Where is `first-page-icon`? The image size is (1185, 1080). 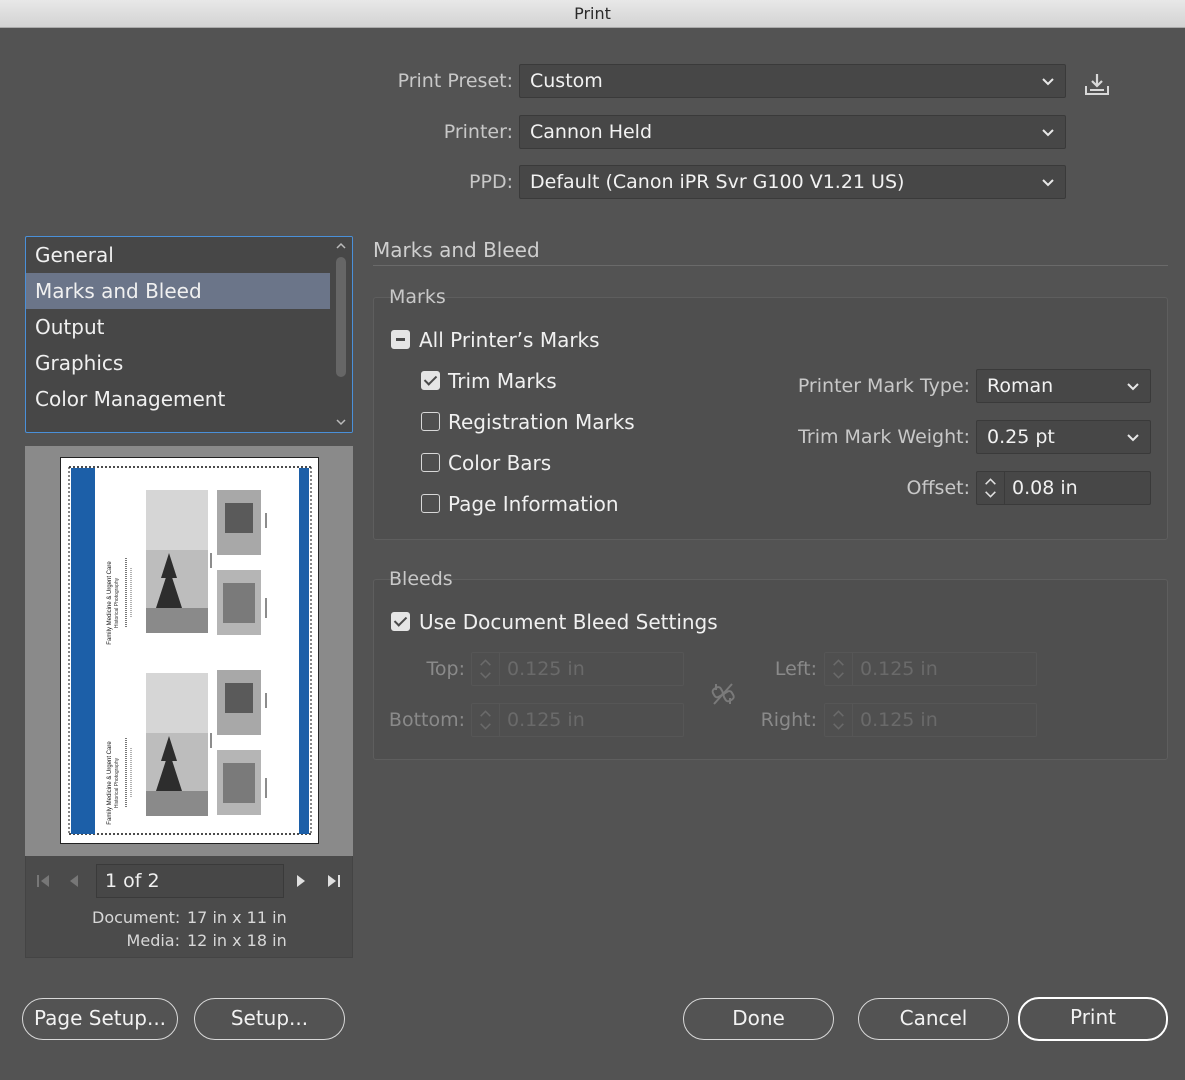
first-page-icon is located at coordinates (43, 881).